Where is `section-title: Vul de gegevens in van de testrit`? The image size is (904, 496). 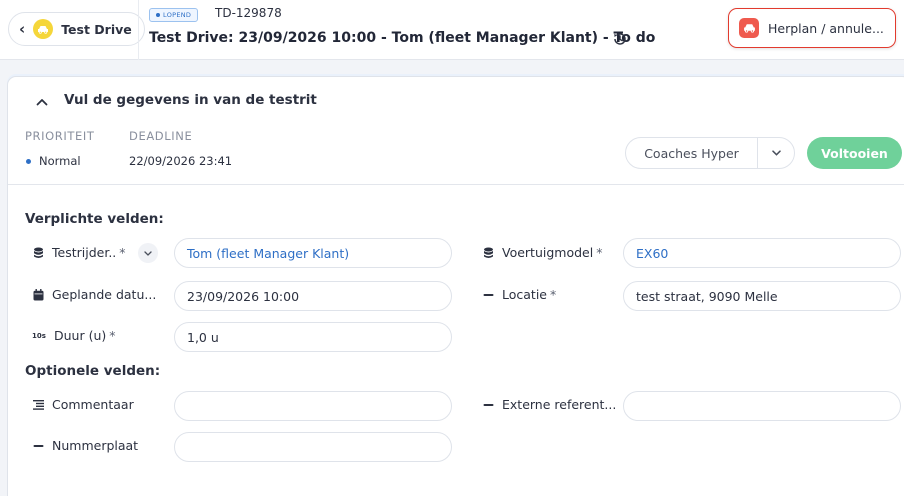
section-title: Vul de gegevens in van de testrit is located at coordinates (190, 100).